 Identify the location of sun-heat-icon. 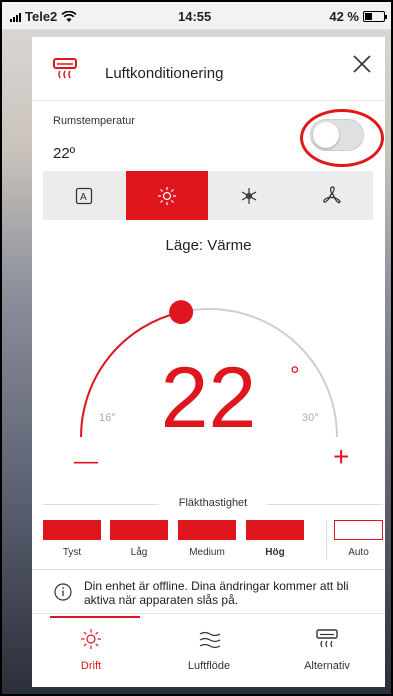
(166, 195).